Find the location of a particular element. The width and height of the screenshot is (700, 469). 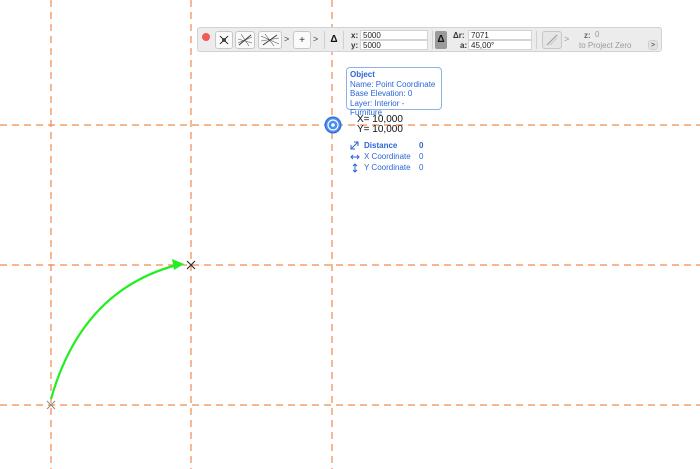

angle-field: 45,00° is located at coordinates (500, 45).